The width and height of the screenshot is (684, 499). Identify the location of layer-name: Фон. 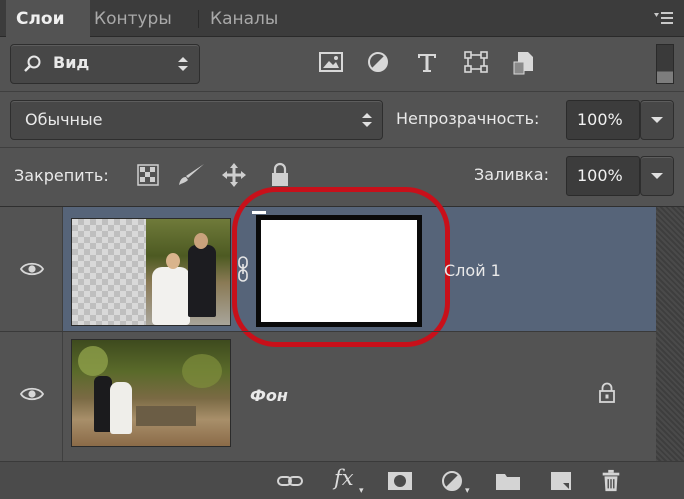
(269, 395).